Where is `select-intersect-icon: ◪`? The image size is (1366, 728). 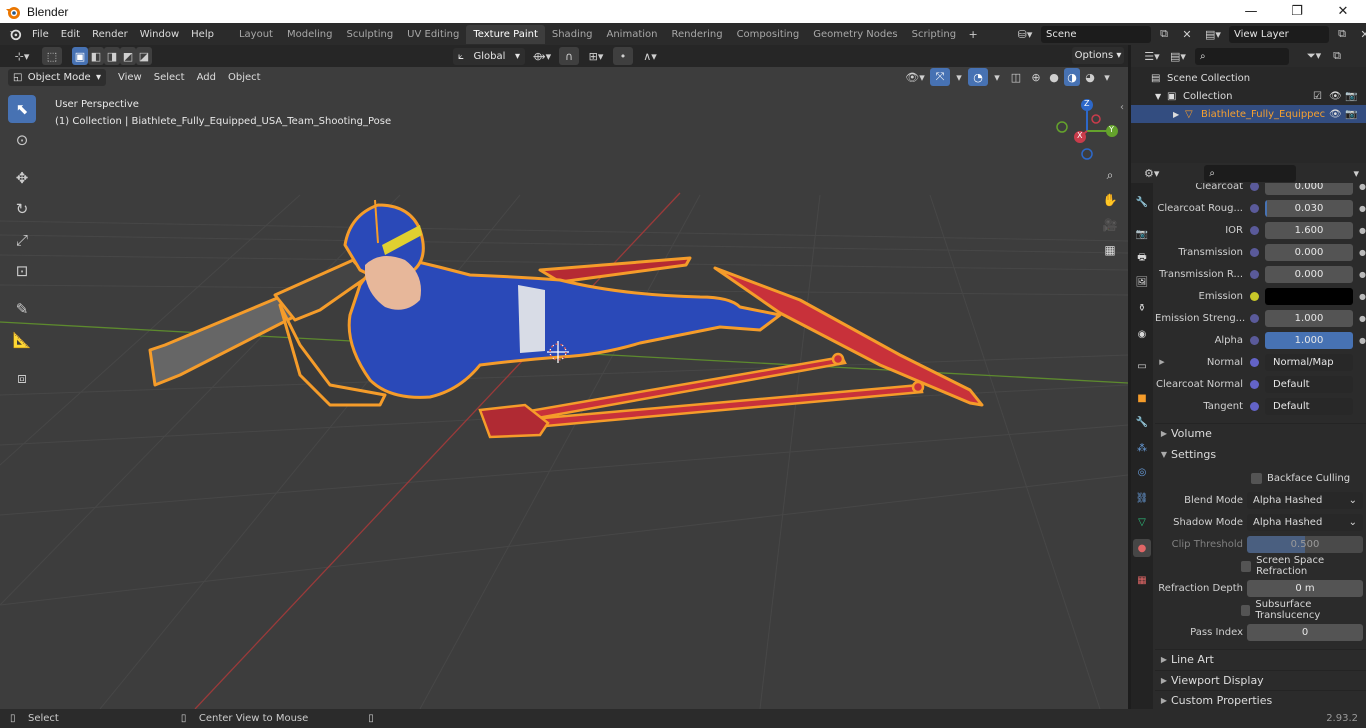
select-intersect-icon: ◪ is located at coordinates (144, 56).